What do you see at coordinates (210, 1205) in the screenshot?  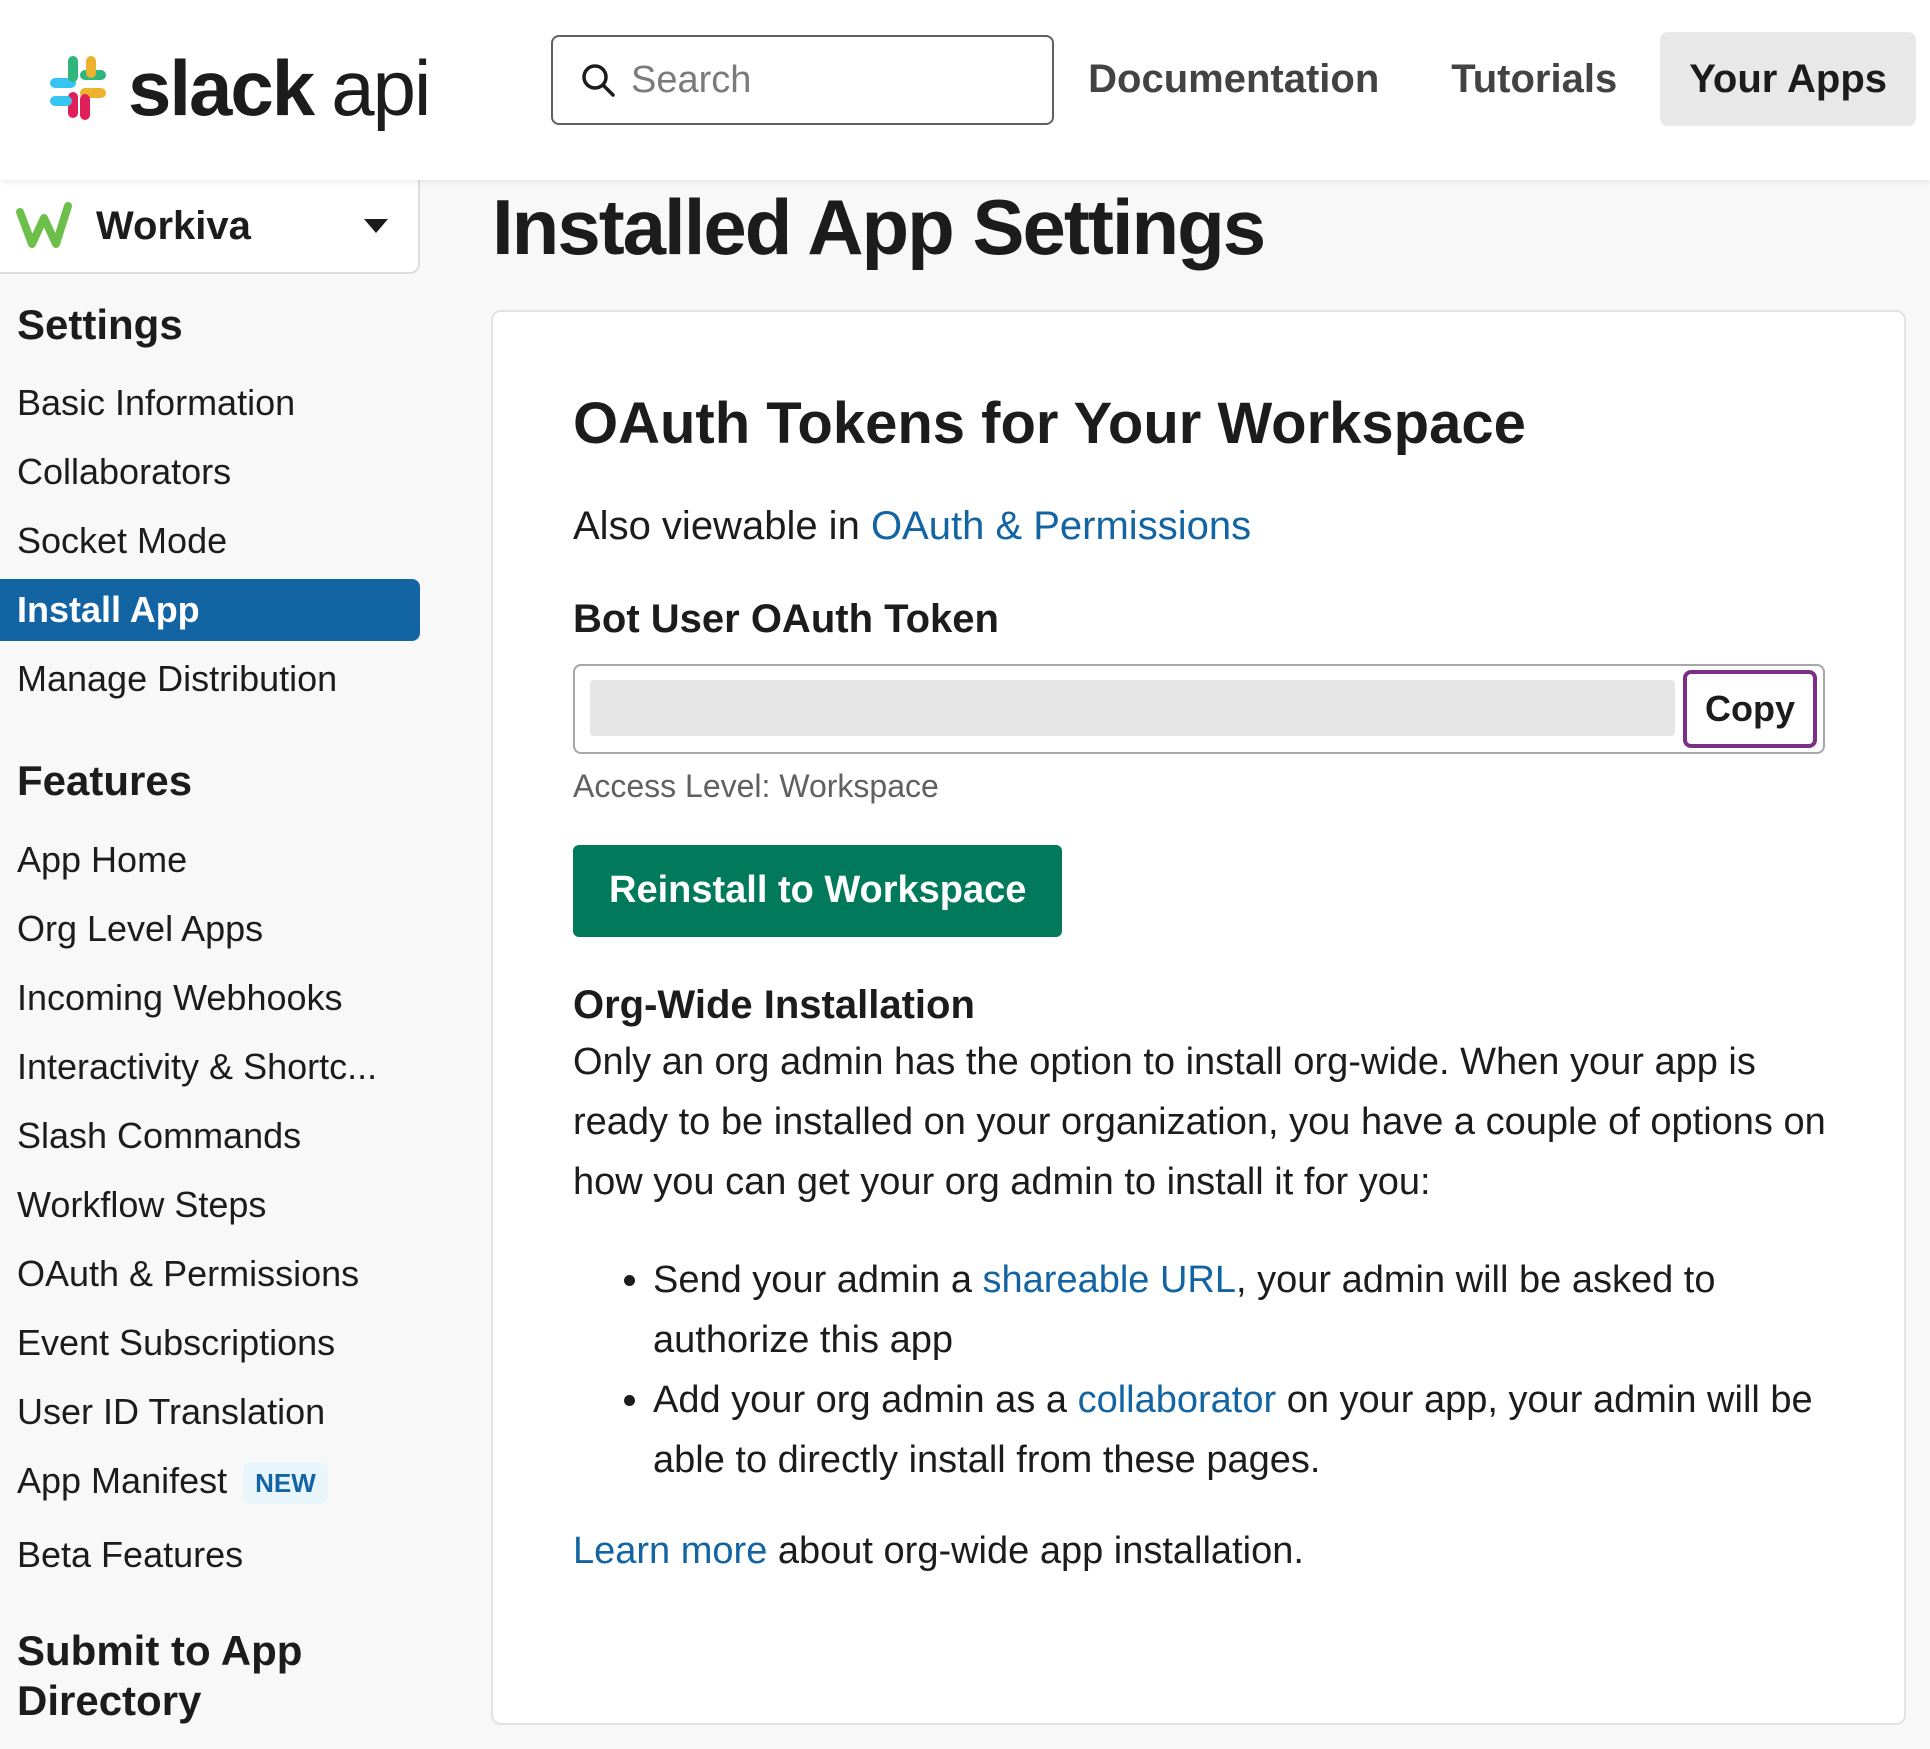 I see `sidebar-item-workflow-steps: Workflow Steps` at bounding box center [210, 1205].